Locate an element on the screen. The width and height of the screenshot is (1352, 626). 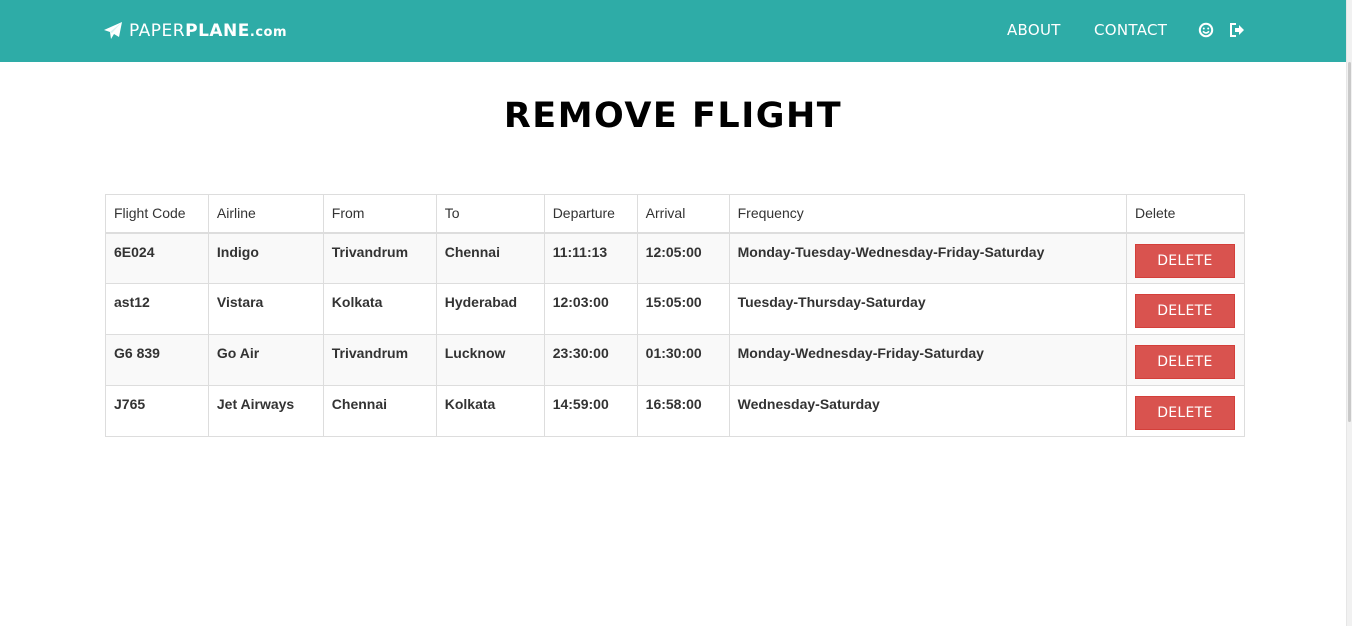
cell-departure: 23:30:00 is located at coordinates (590, 360).